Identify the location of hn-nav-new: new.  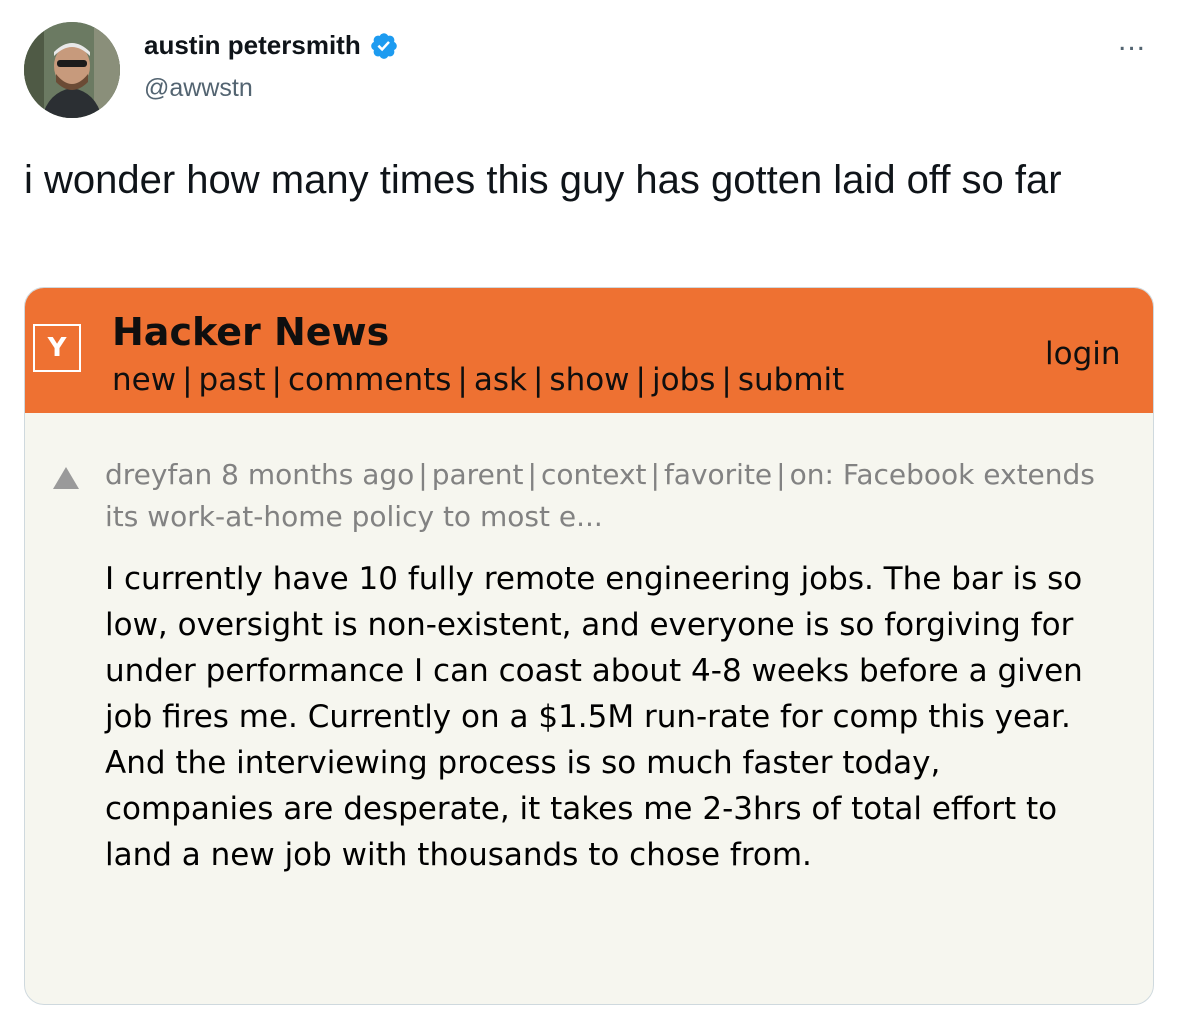
(144, 380).